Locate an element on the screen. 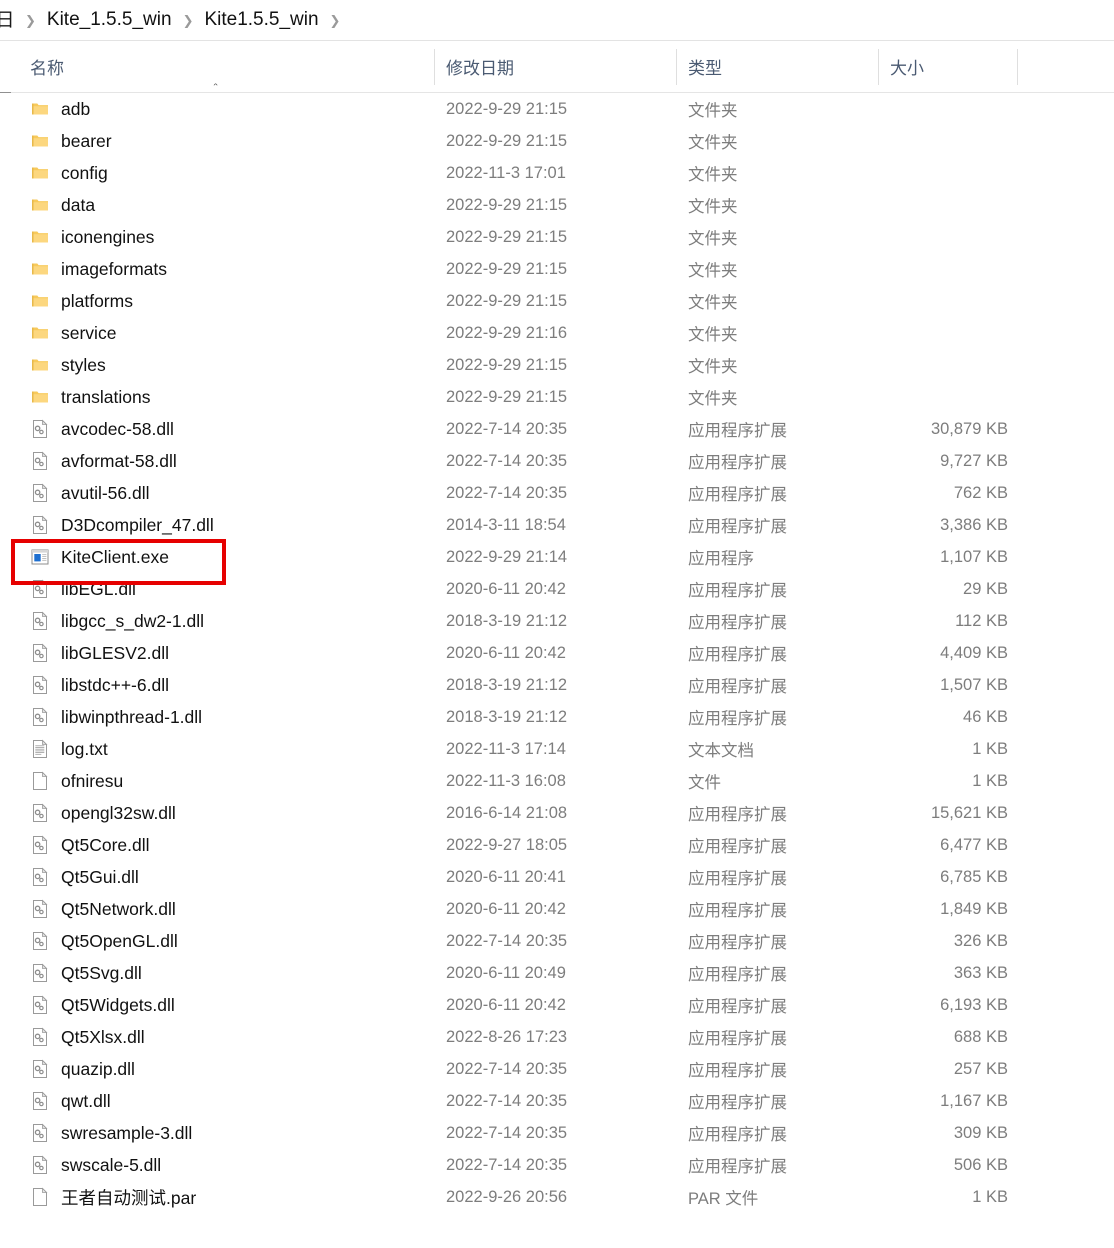 The height and width of the screenshot is (1248, 1114). file-row: adb 2022-9-29 21:15 文件夹 is located at coordinates (557, 109).